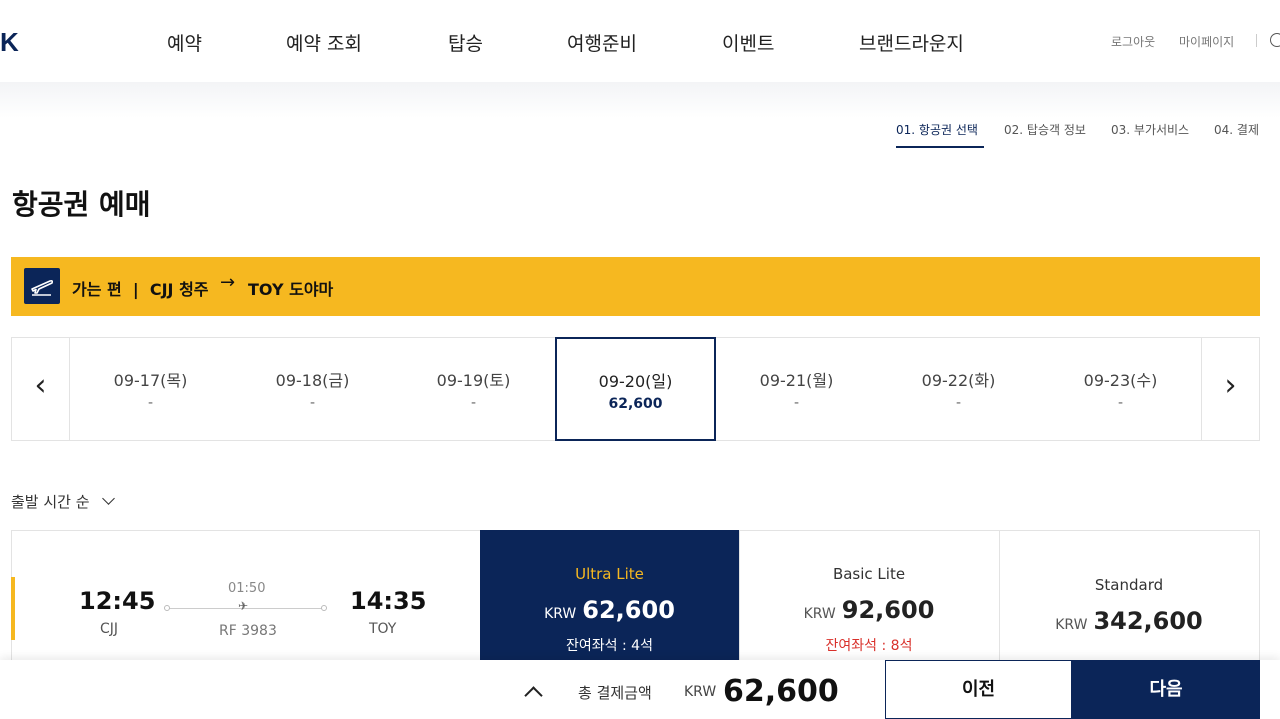  Describe the element at coordinates (324, 42) in the screenshot. I see `nav-item-booking-lookup: 예약 조회` at that location.